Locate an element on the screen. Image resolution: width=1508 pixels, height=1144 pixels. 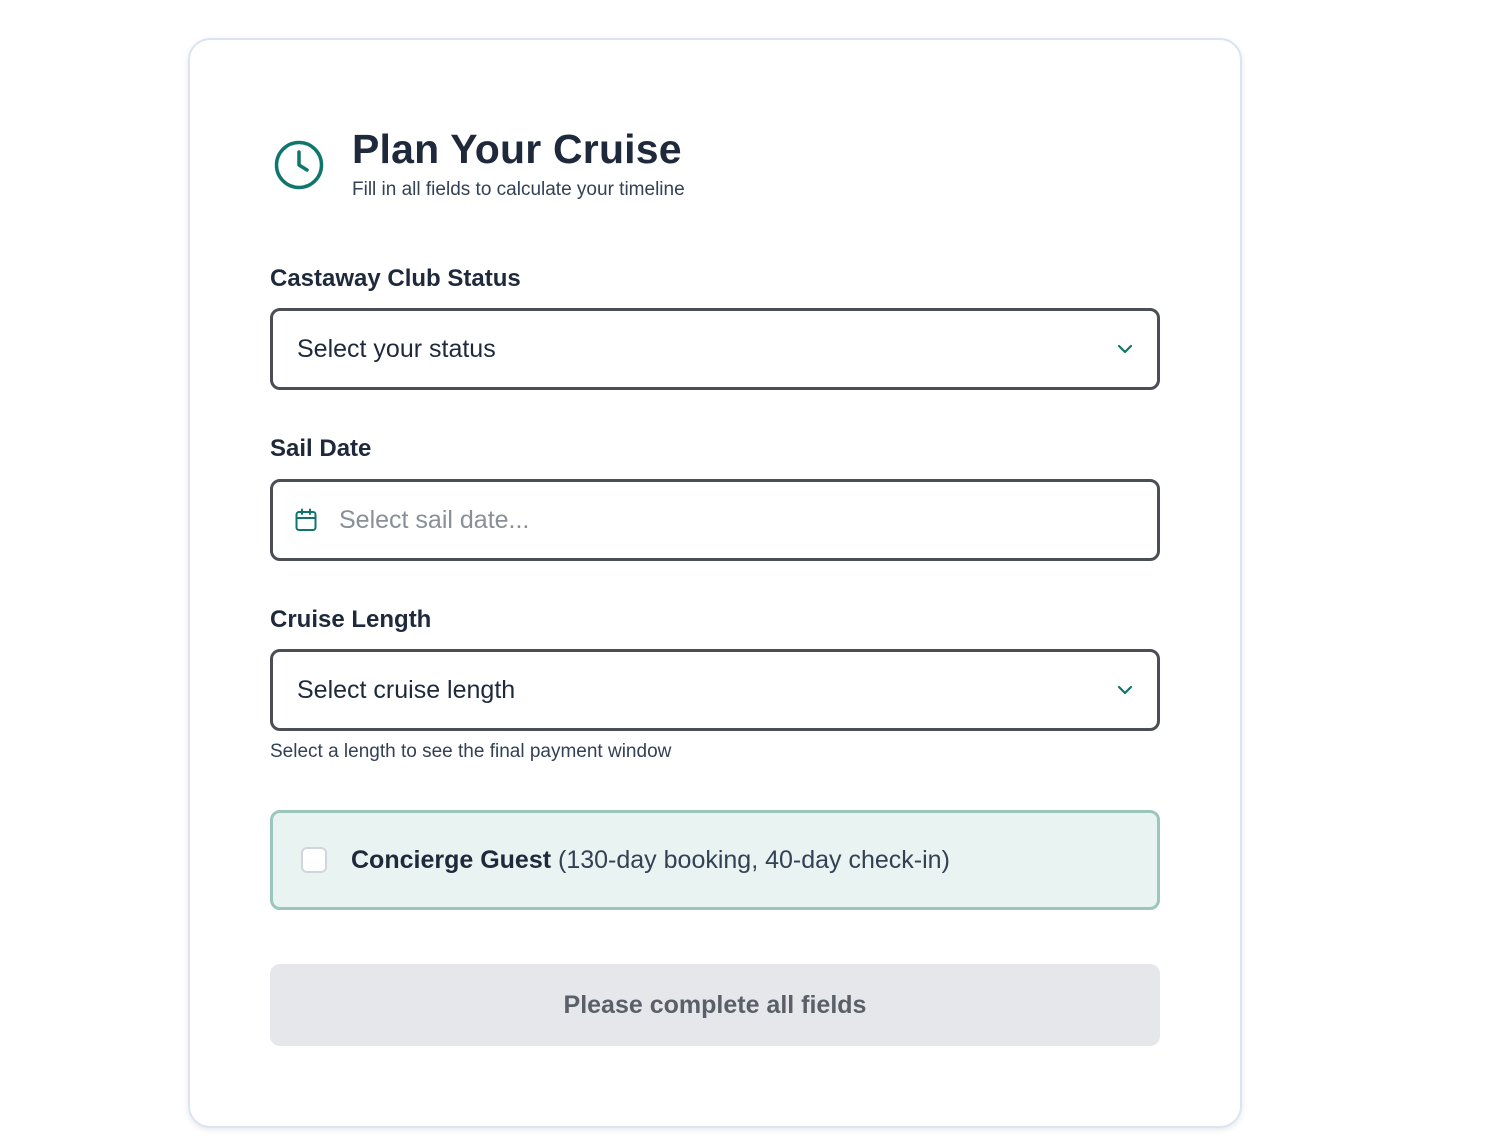
cruise-length-select-value: Select cruise length is located at coordinates (406, 689).